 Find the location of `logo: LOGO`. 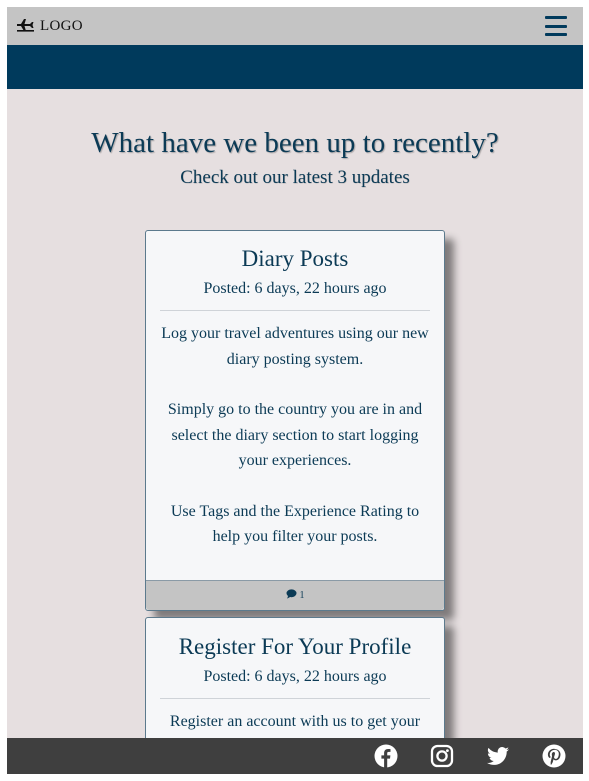

logo: LOGO is located at coordinates (49, 26).